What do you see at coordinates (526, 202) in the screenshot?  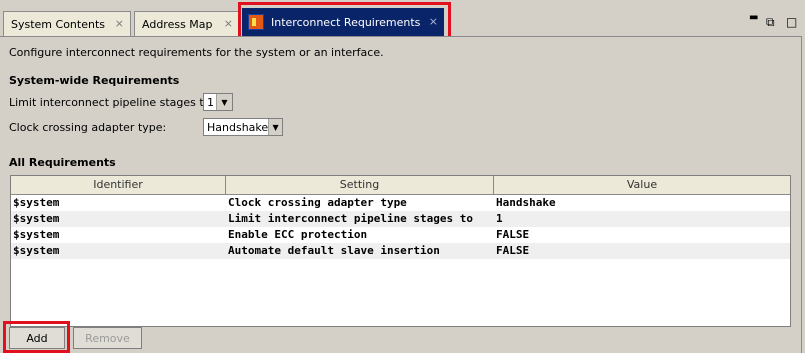 I see `cell-value: Handshake` at bounding box center [526, 202].